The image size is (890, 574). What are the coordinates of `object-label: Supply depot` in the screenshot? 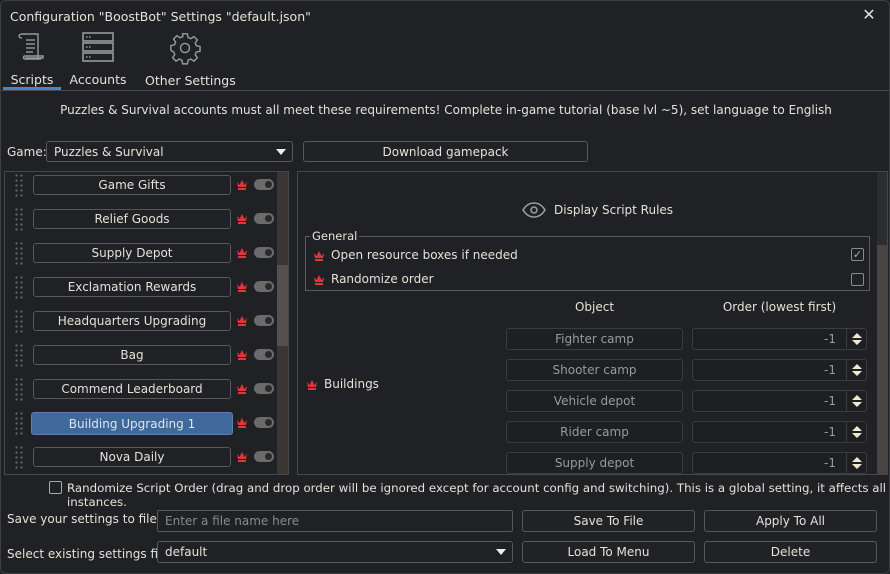 It's located at (594, 463).